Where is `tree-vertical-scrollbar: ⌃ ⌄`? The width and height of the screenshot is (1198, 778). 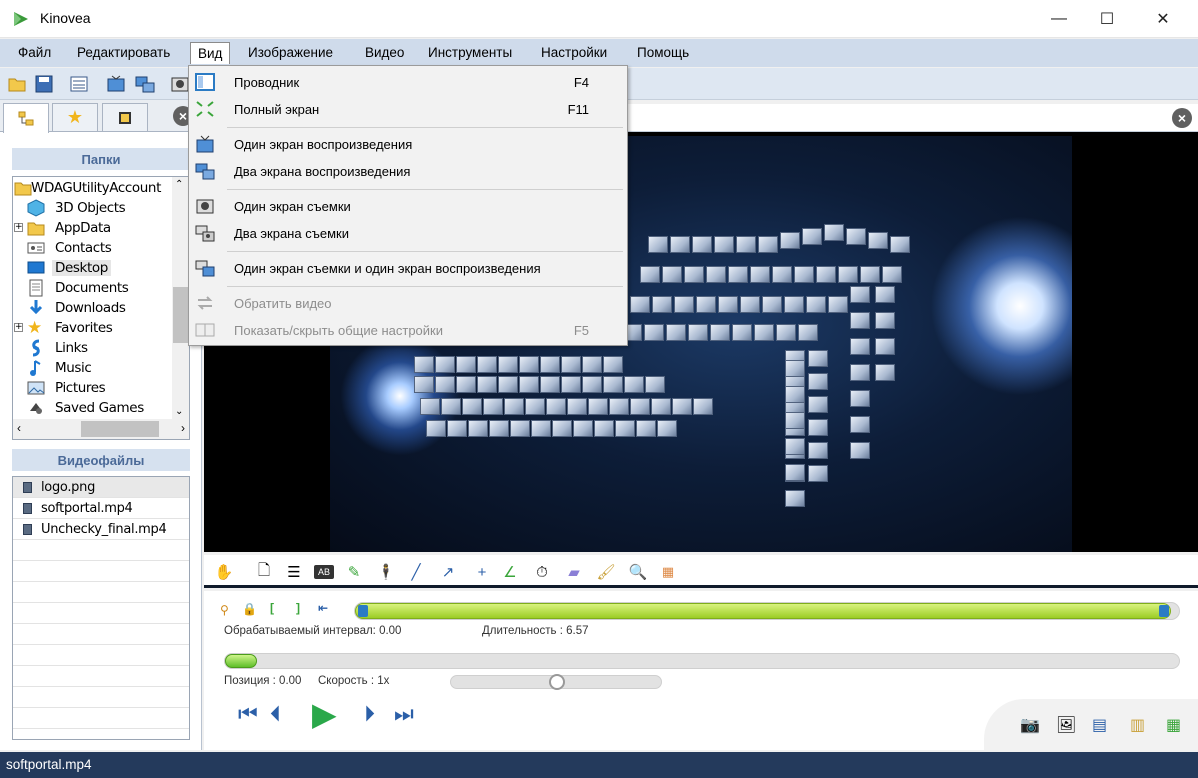 tree-vertical-scrollbar: ⌃ ⌄ is located at coordinates (180, 298).